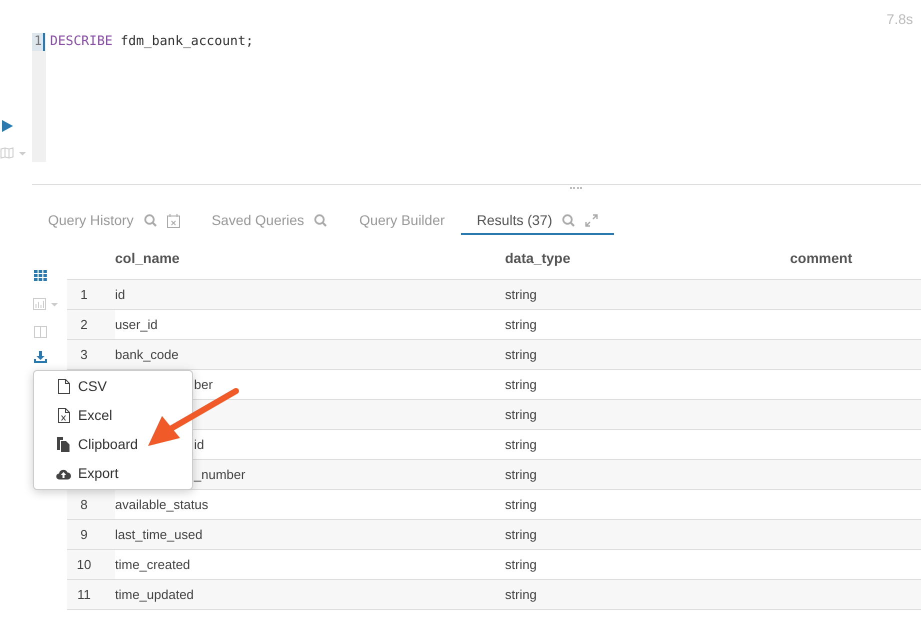 Image resolution: width=921 pixels, height=620 pixels. What do you see at coordinates (152, 42) in the screenshot?
I see `code-line: DESCRIBE fdm_bank_account;` at bounding box center [152, 42].